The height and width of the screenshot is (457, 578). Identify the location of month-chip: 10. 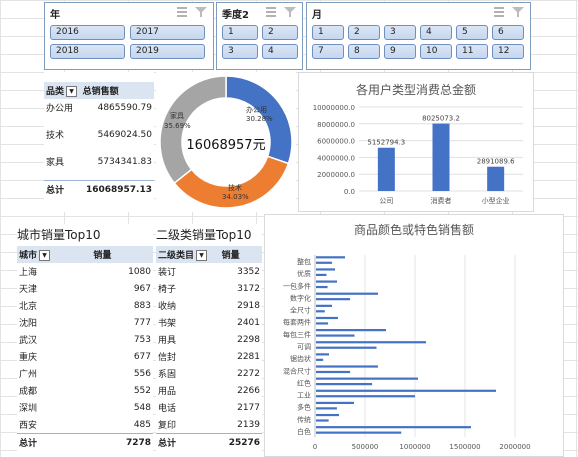
(436, 51).